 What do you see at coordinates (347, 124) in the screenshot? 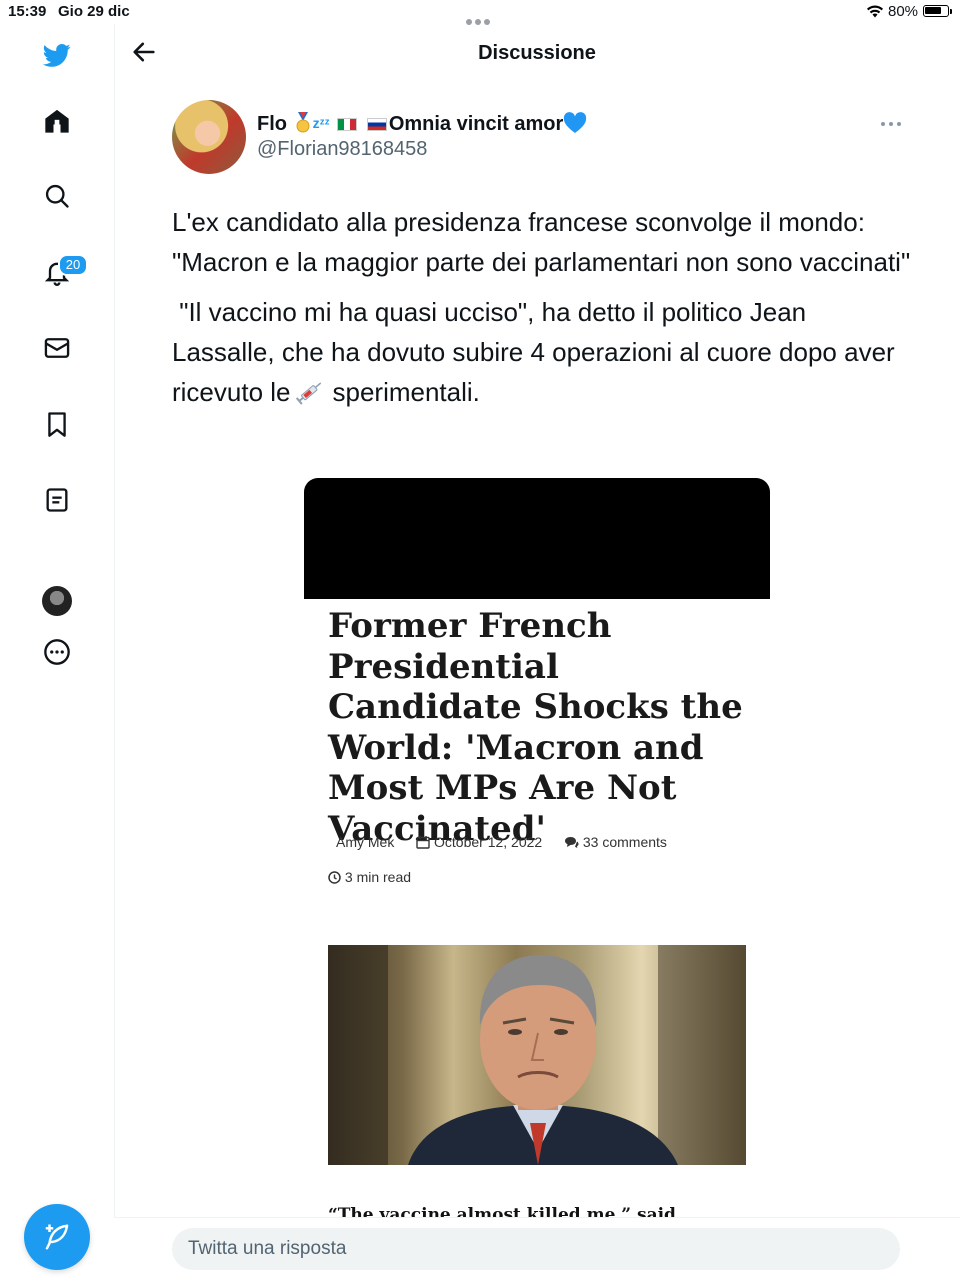
I see `italy-flag-icon` at bounding box center [347, 124].